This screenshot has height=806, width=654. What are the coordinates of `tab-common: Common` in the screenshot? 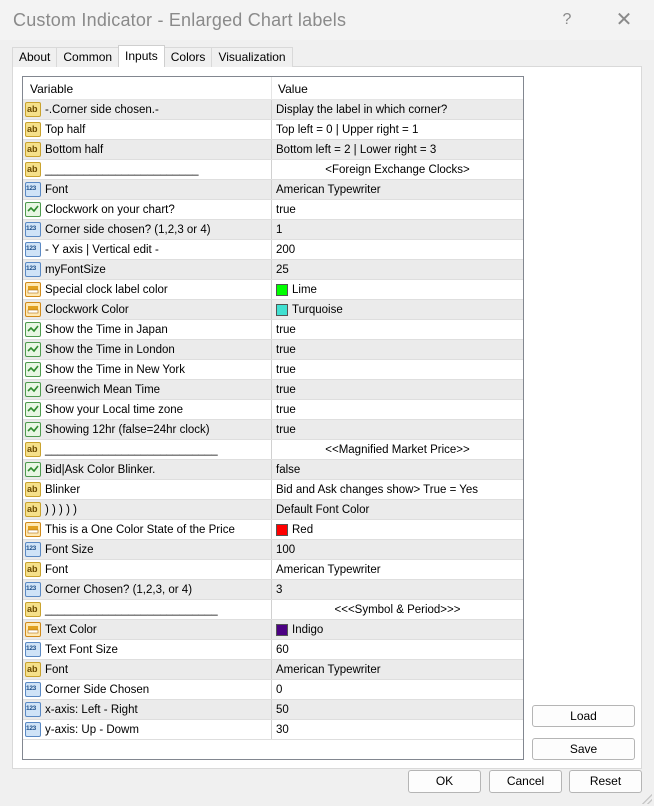 It's located at (88, 57).